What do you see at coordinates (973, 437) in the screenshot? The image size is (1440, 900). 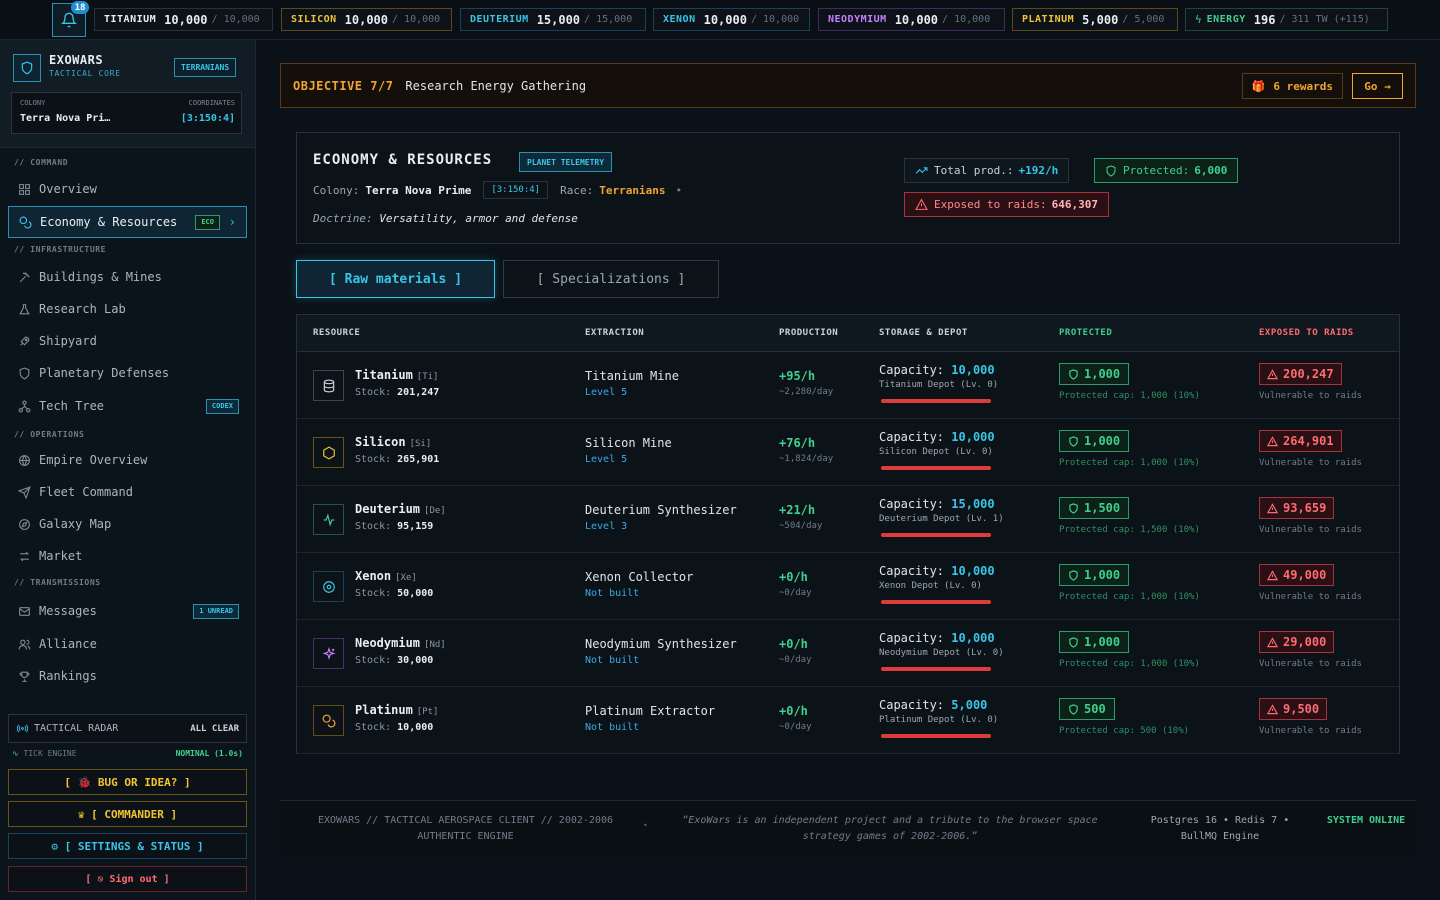 I see `capacity-value: 10,000` at bounding box center [973, 437].